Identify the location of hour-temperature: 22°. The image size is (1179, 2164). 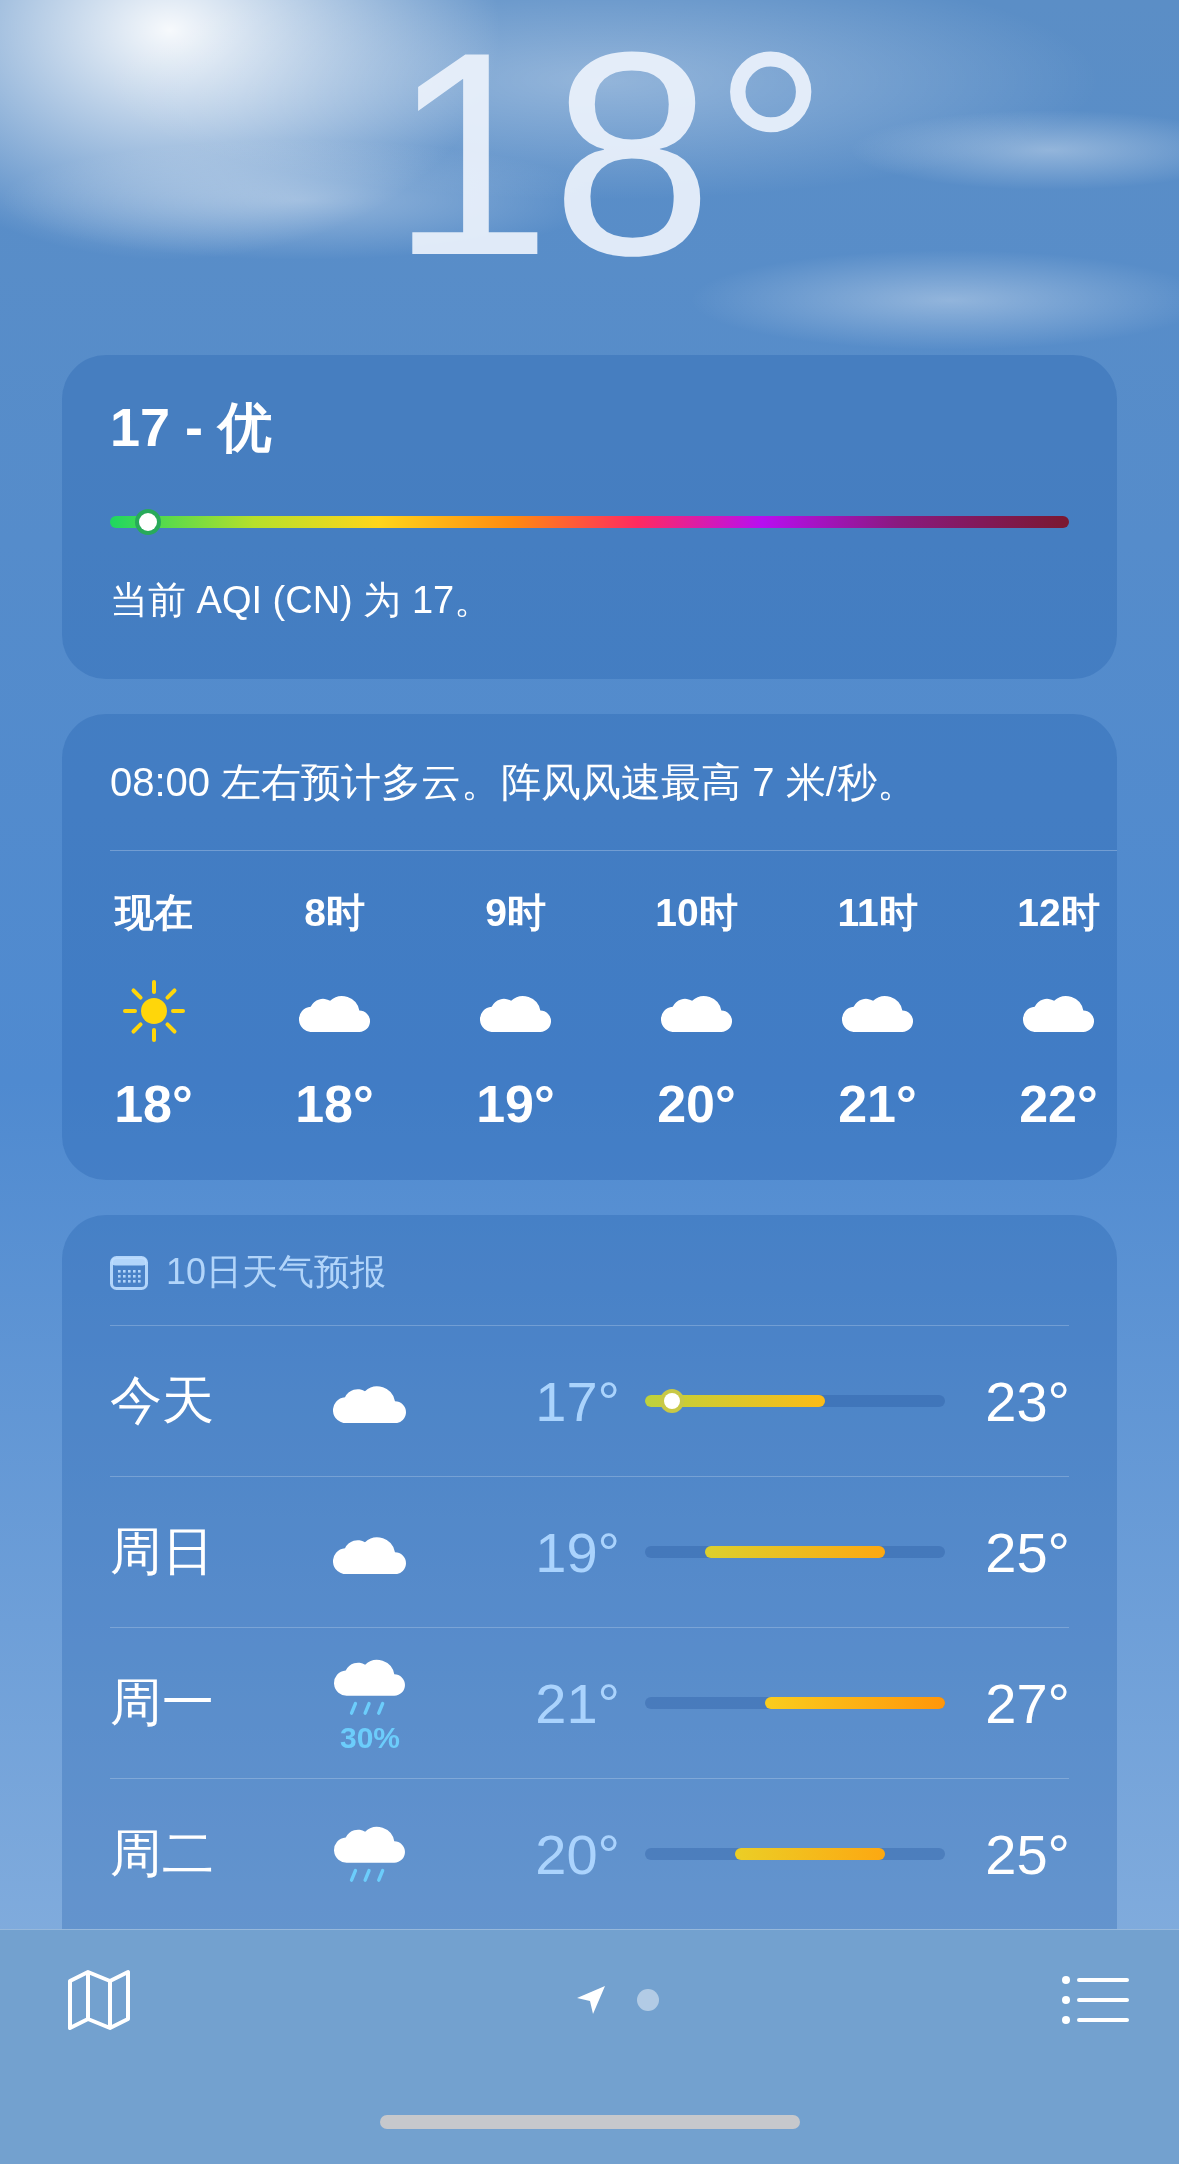
(1058, 1104).